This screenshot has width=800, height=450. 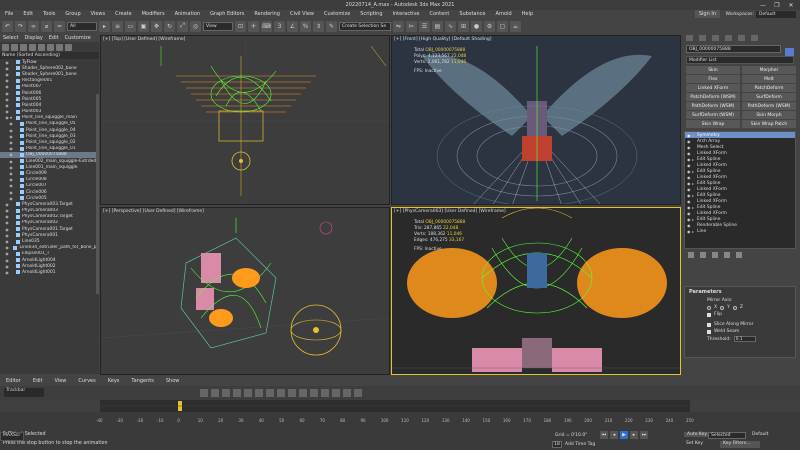 What do you see at coordinates (13, 381) in the screenshot?
I see `curve-menu-editor: Editor` at bounding box center [13, 381].